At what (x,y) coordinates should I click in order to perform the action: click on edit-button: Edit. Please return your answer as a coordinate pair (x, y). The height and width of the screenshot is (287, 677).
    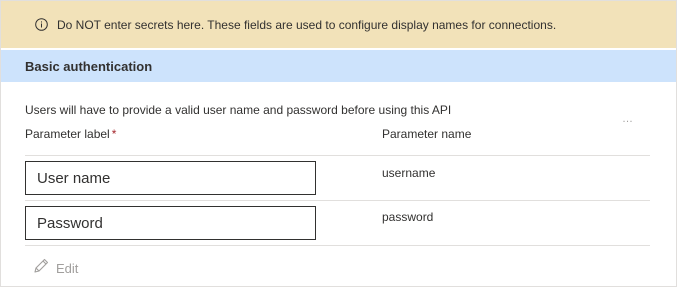
    Looking at the image, I should click on (55, 268).